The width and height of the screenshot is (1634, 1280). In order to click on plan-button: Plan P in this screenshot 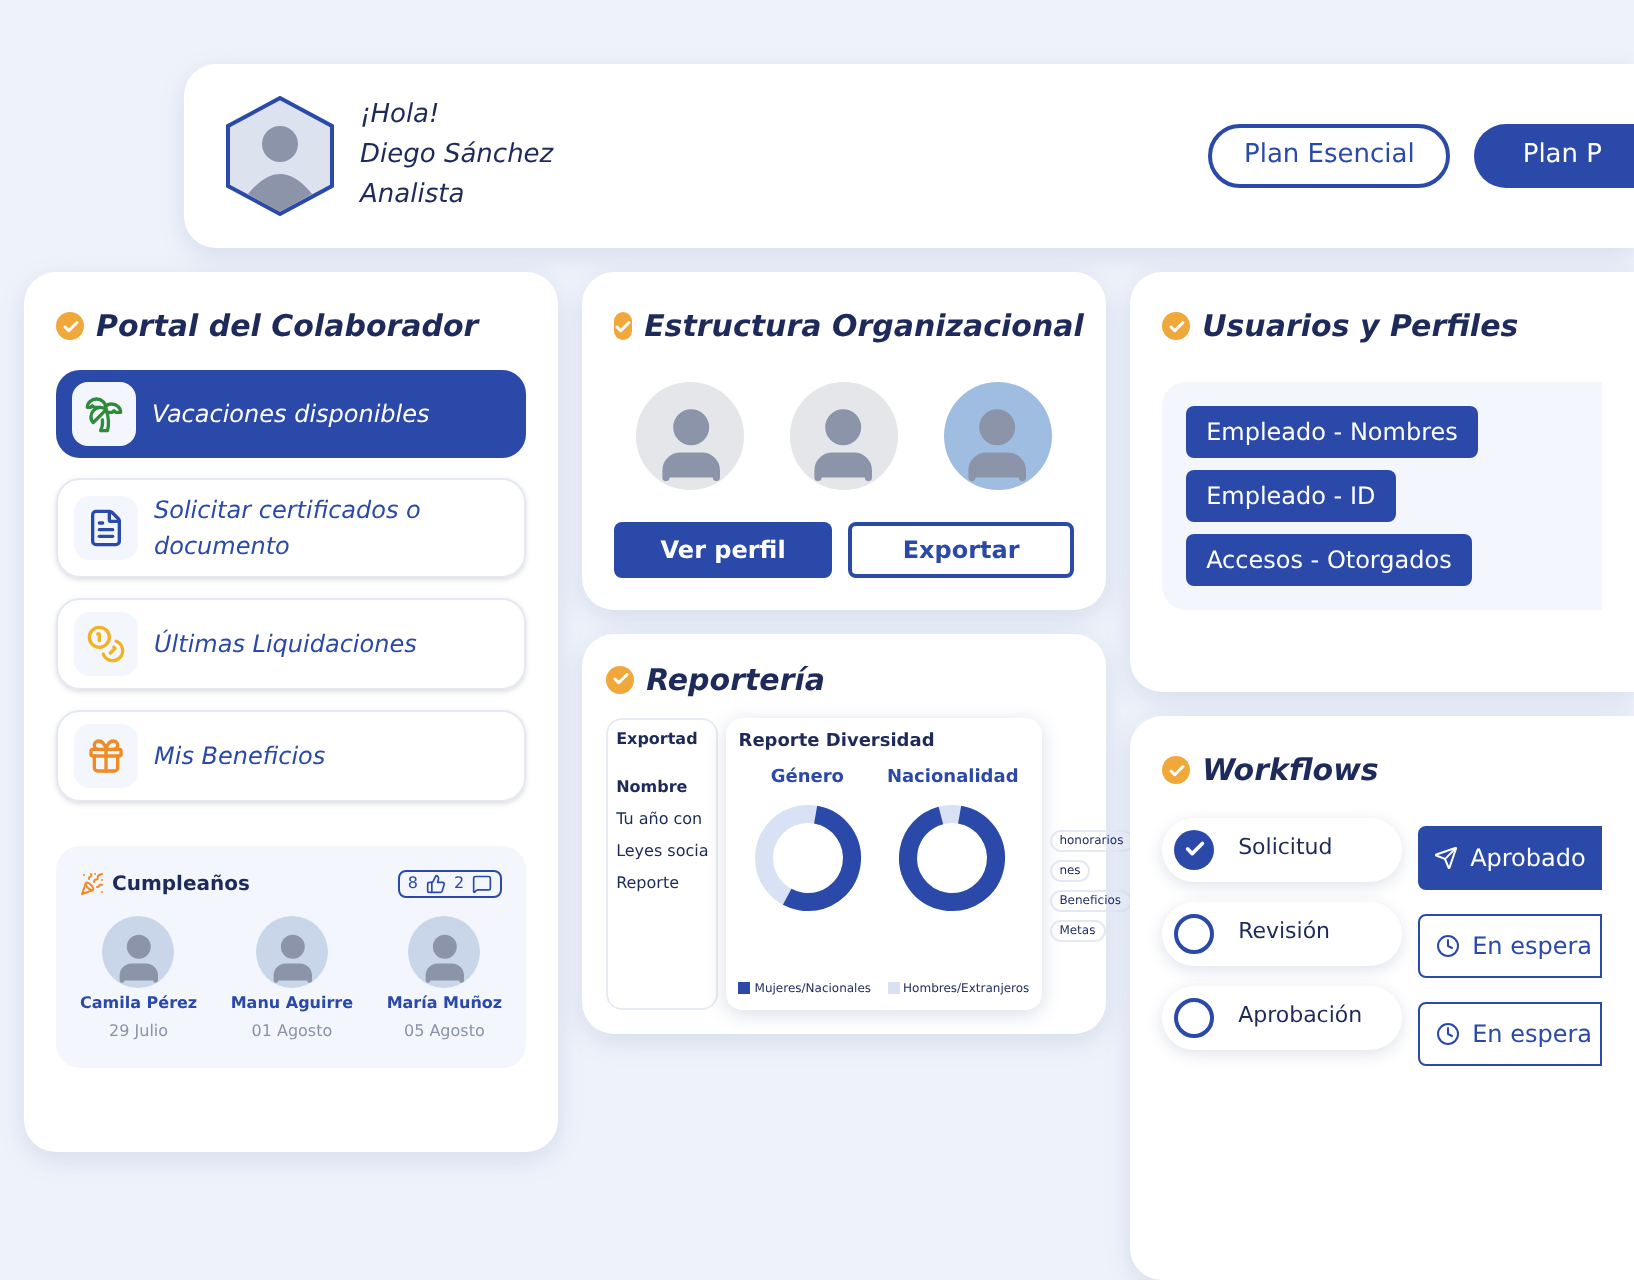, I will do `click(1554, 156)`.